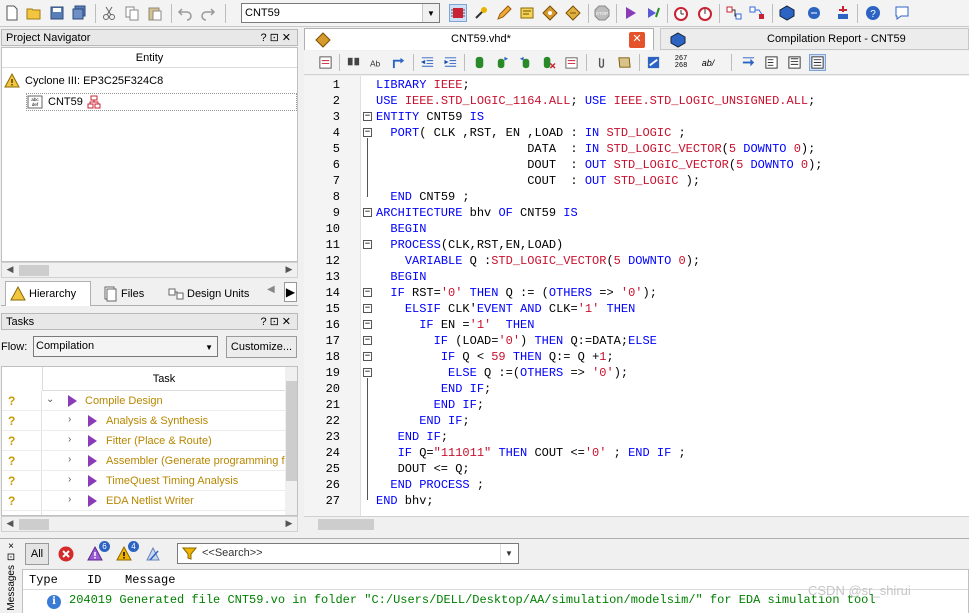 This screenshot has height=613, width=969. I want to click on tabs-scroll-left-icon: ◀, so click(271, 289).